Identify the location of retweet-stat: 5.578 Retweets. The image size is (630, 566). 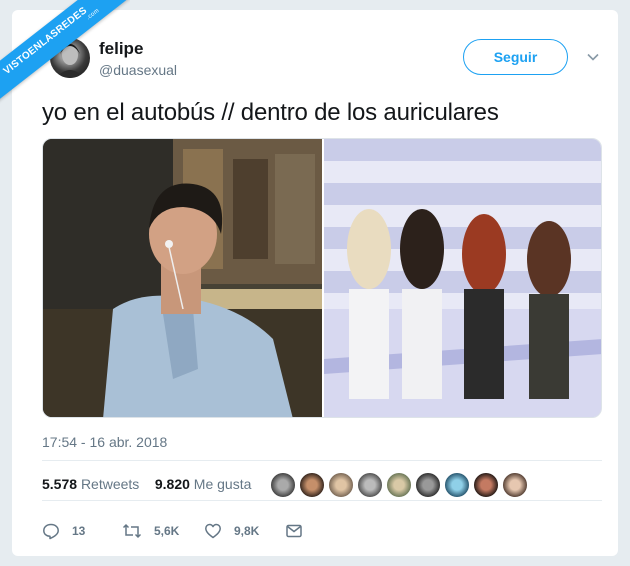
(90, 484).